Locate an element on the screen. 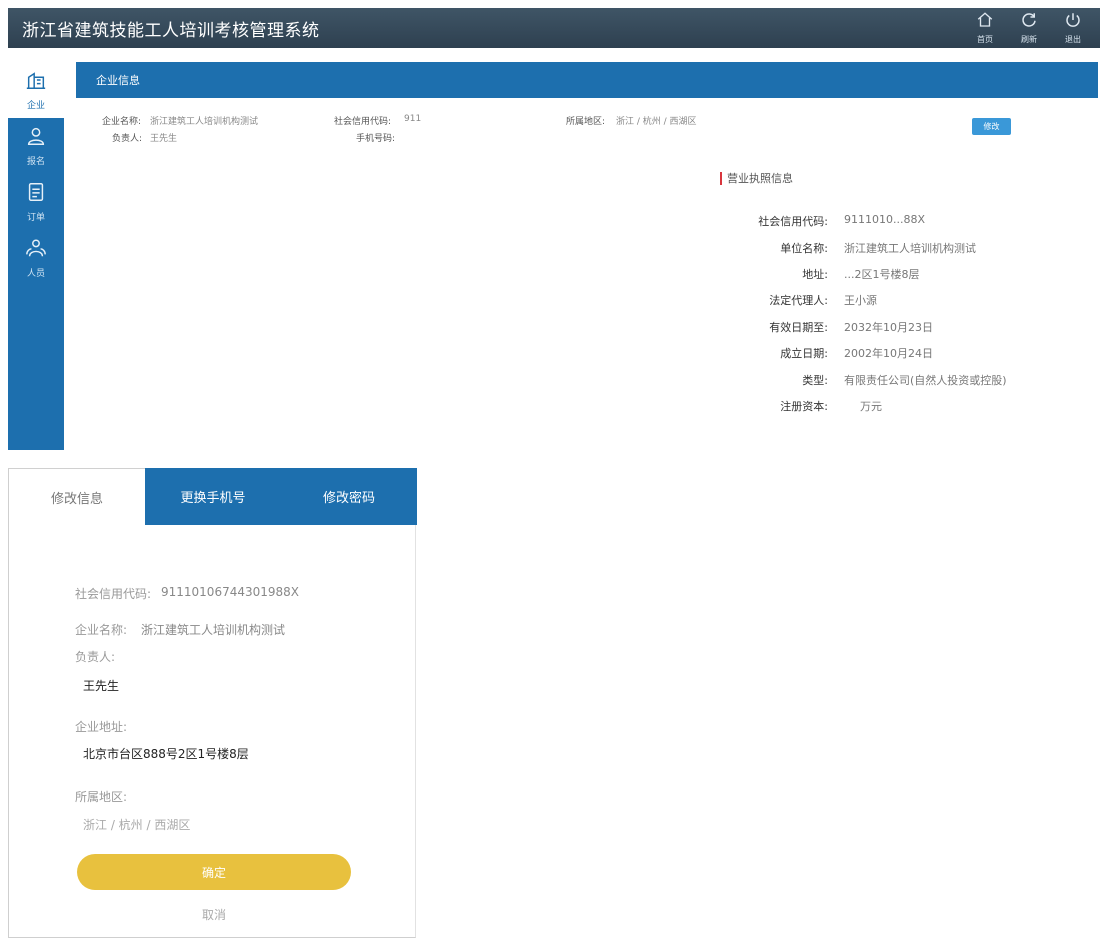  owner-input is located at coordinates (233, 685).